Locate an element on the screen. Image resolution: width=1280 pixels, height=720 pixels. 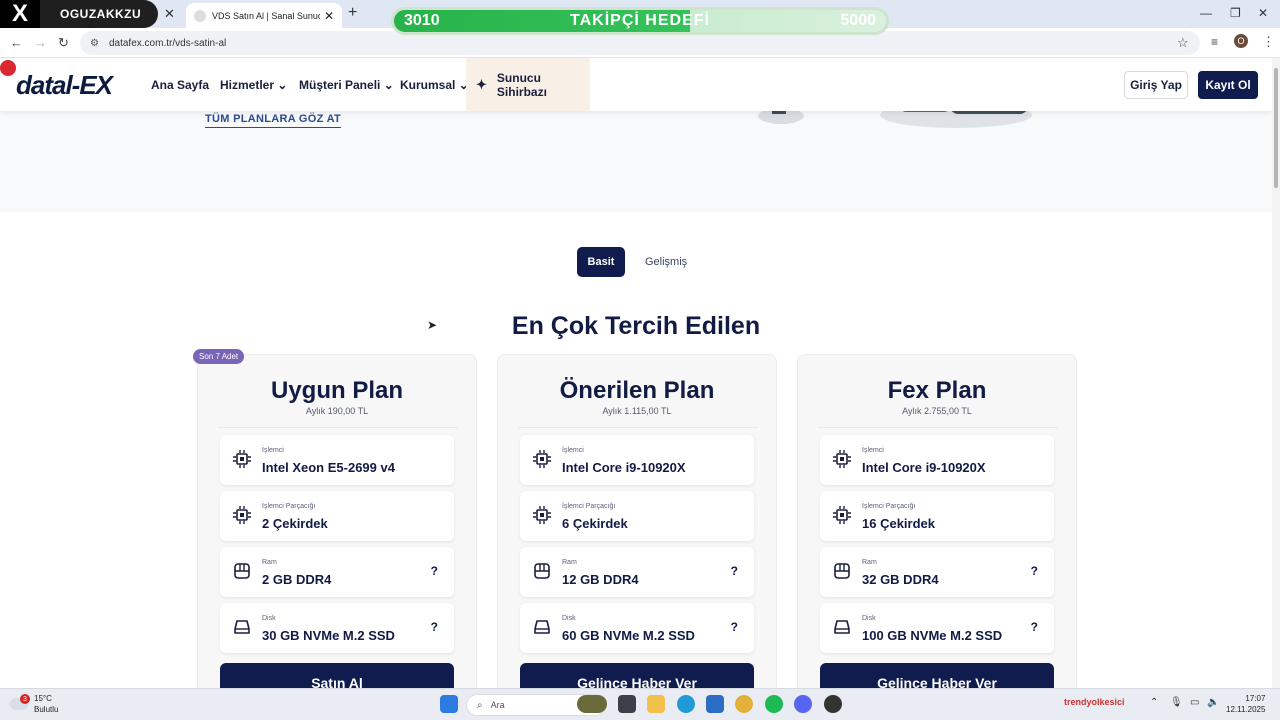
restore-icon: ❐ is located at coordinates (1235, 13).